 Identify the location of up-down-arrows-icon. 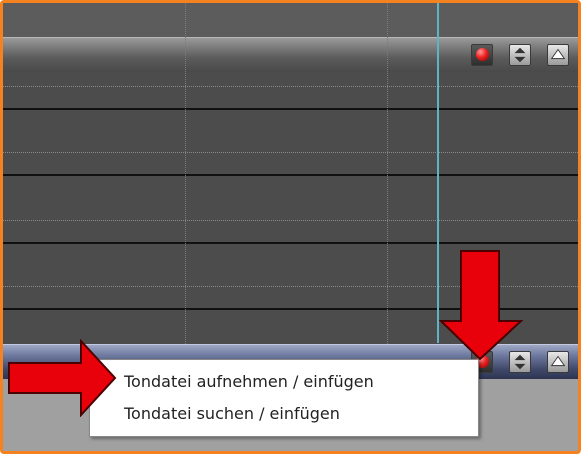
(520, 55).